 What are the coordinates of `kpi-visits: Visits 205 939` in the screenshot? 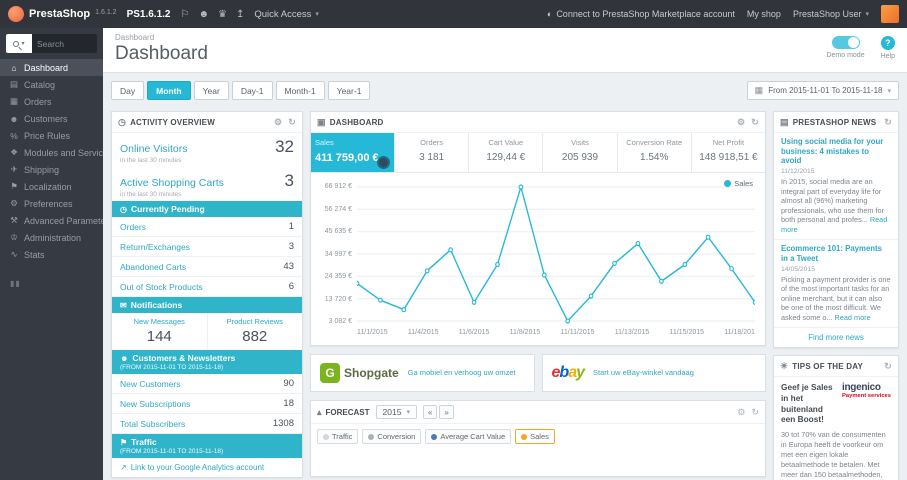 It's located at (580, 152).